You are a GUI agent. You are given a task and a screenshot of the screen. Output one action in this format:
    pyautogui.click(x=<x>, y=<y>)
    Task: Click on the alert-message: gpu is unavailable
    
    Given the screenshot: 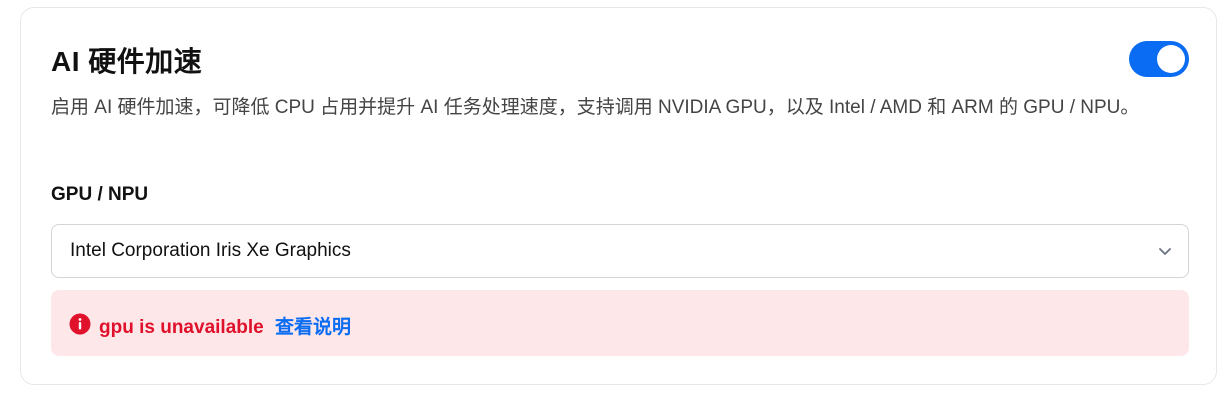 What is the action you would take?
    pyautogui.click(x=181, y=327)
    